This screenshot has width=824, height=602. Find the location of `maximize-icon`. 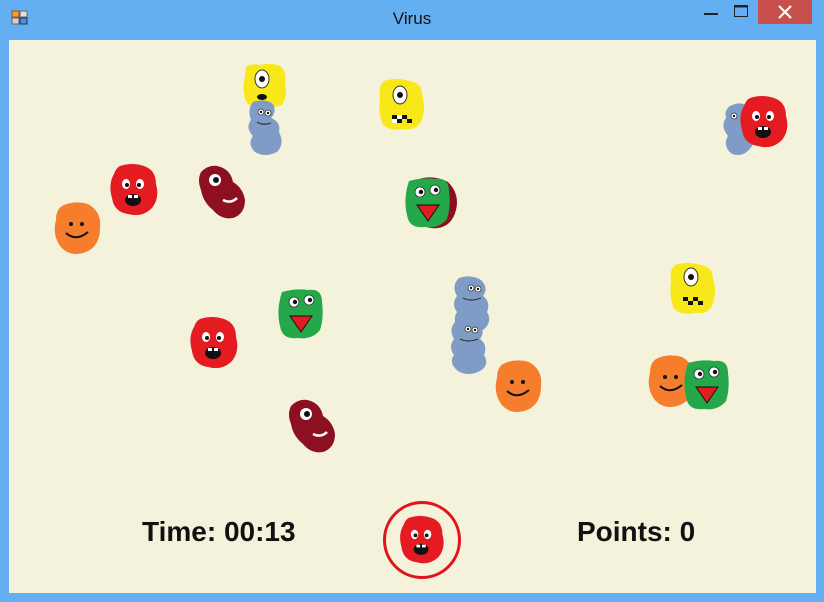

maximize-icon is located at coordinates (741, 11).